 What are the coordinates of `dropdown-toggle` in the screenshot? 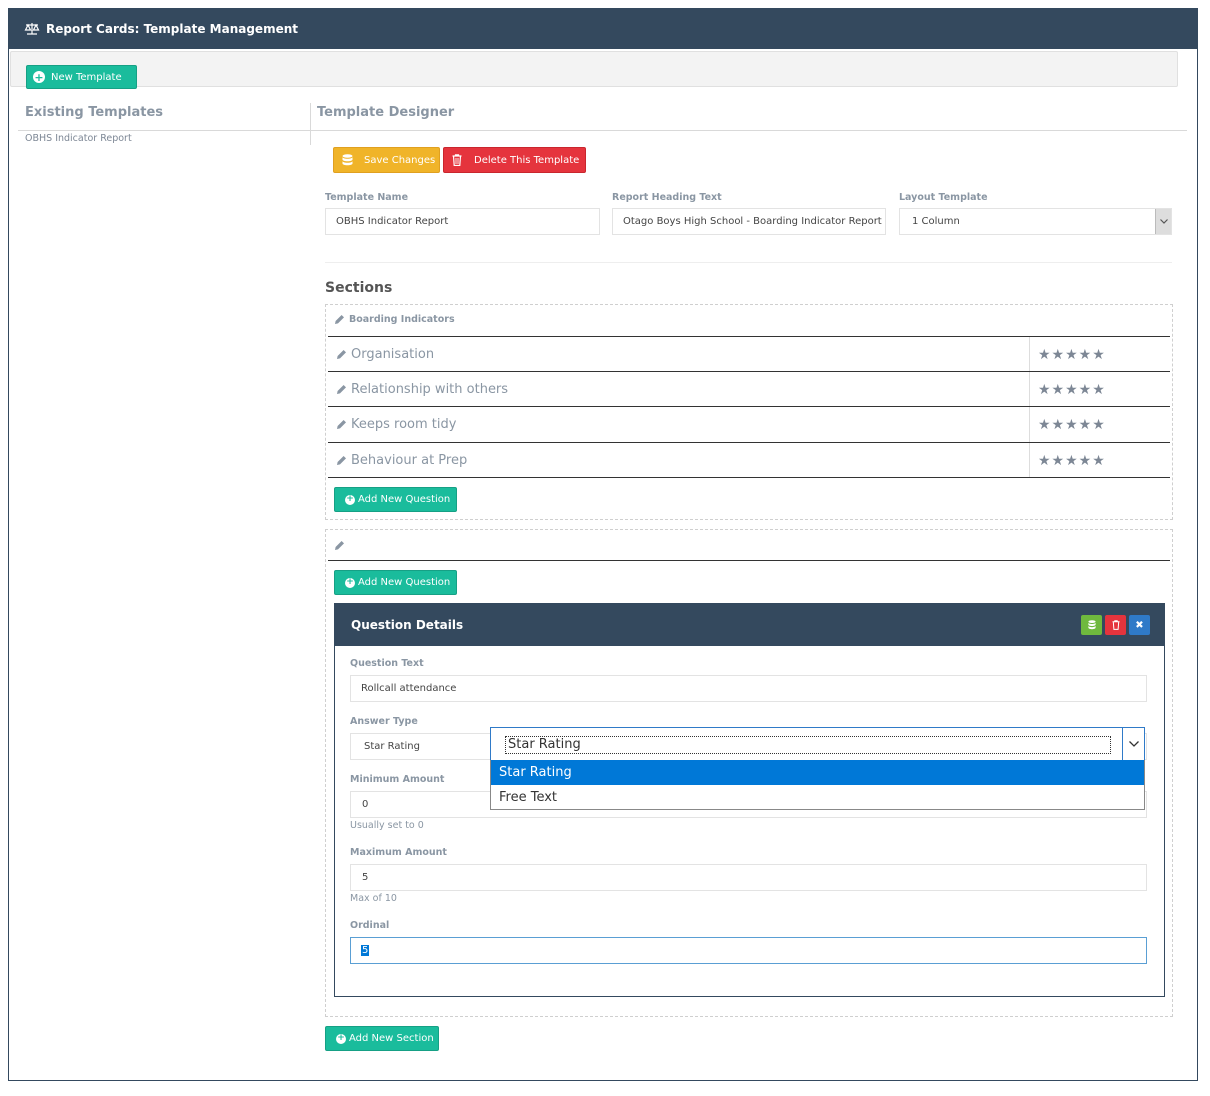 It's located at (1133, 744).